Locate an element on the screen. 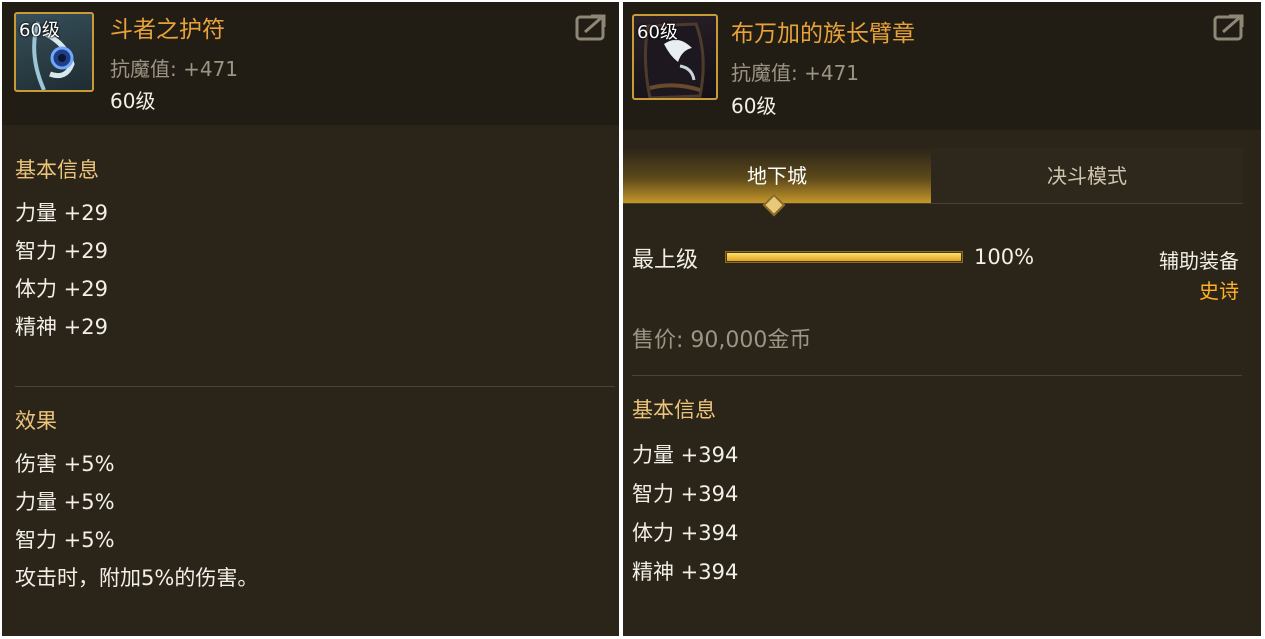 Image resolution: width=1265 pixels, height=639 pixels. stat-vitality: 体力 +394 is located at coordinates (685, 533).